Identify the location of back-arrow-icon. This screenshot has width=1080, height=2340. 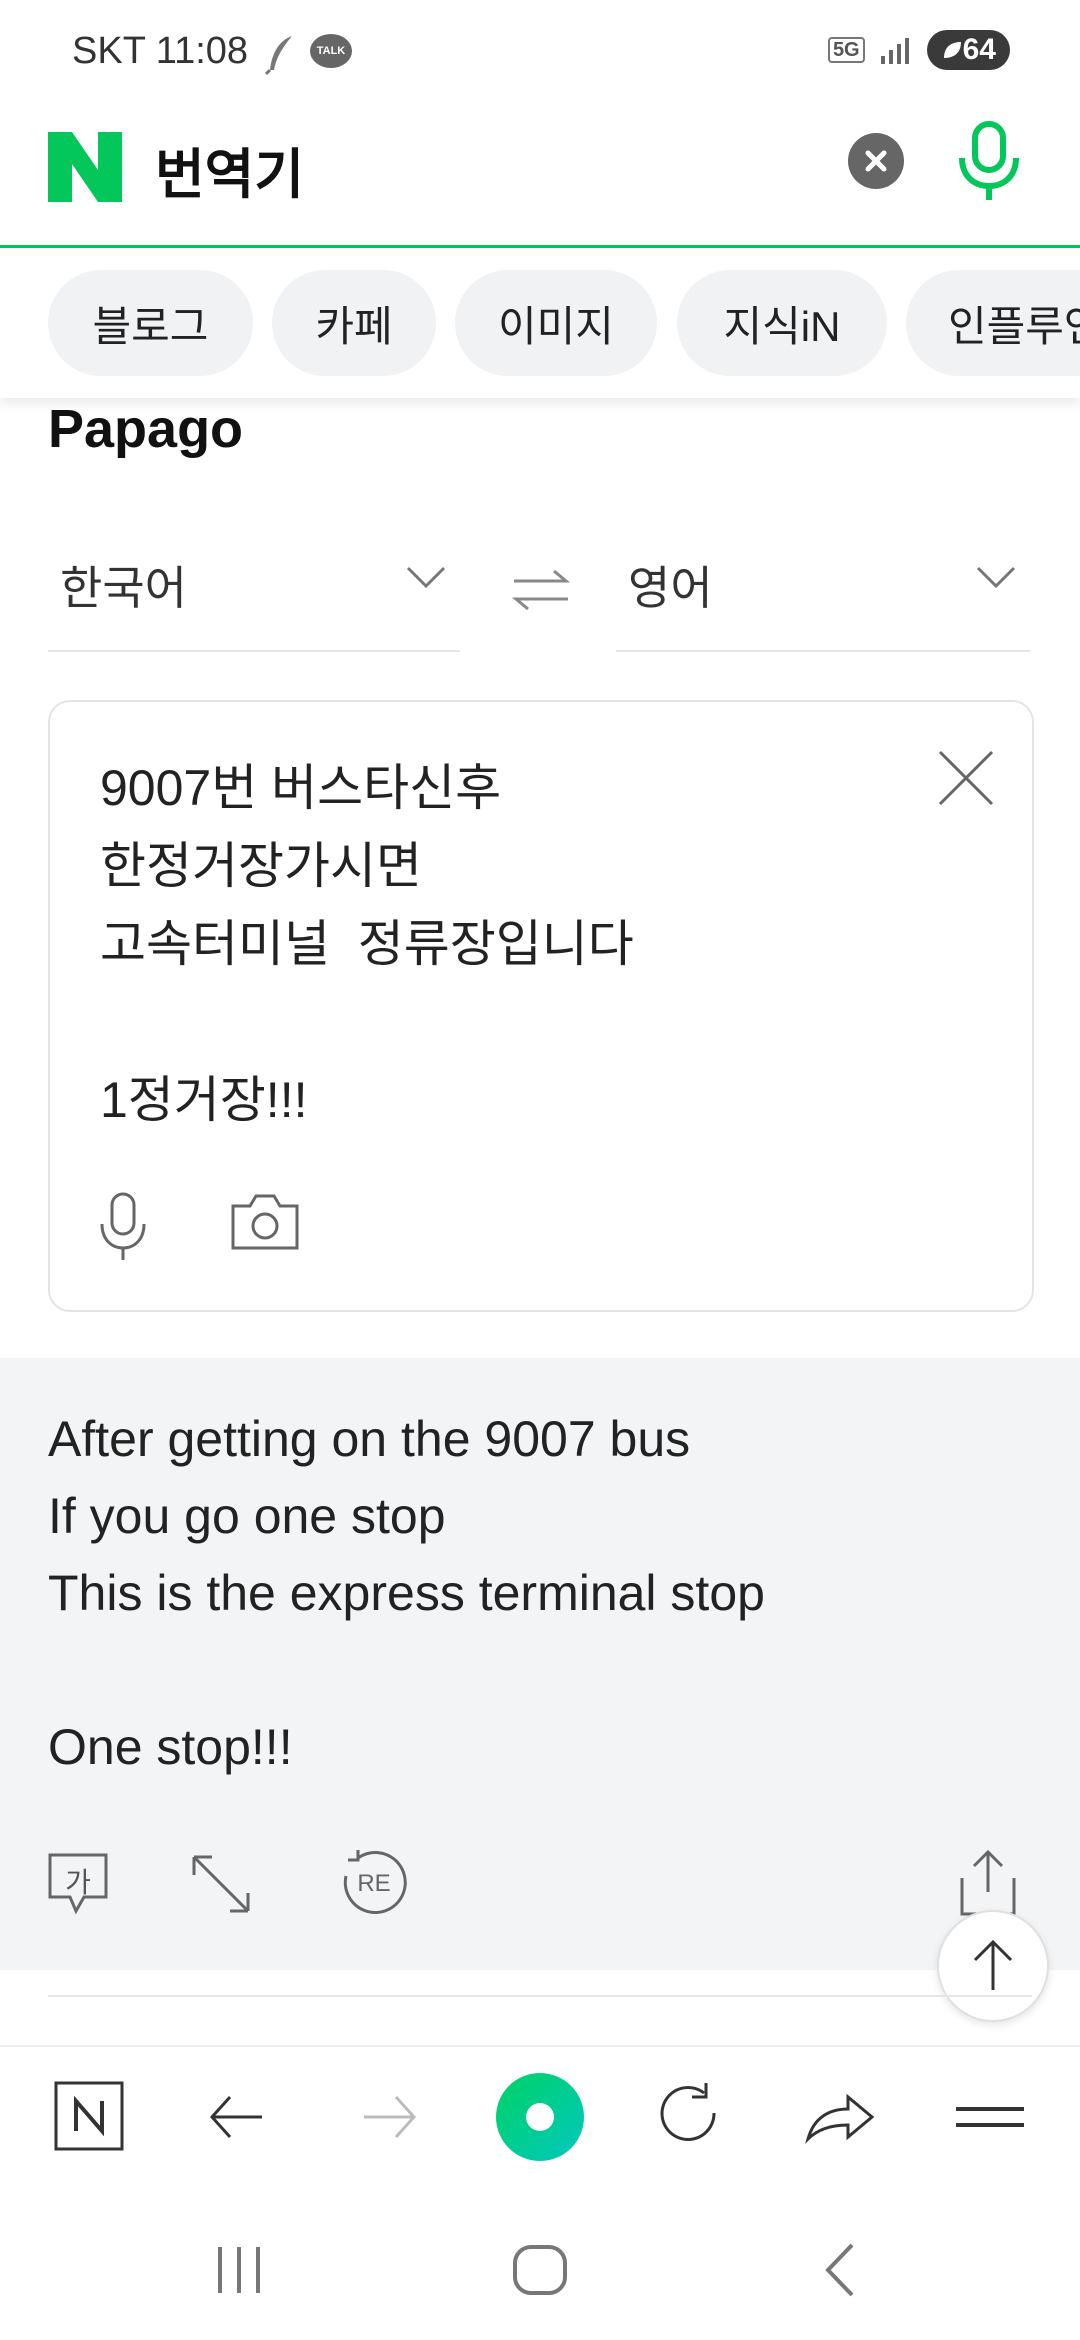
(240, 2117).